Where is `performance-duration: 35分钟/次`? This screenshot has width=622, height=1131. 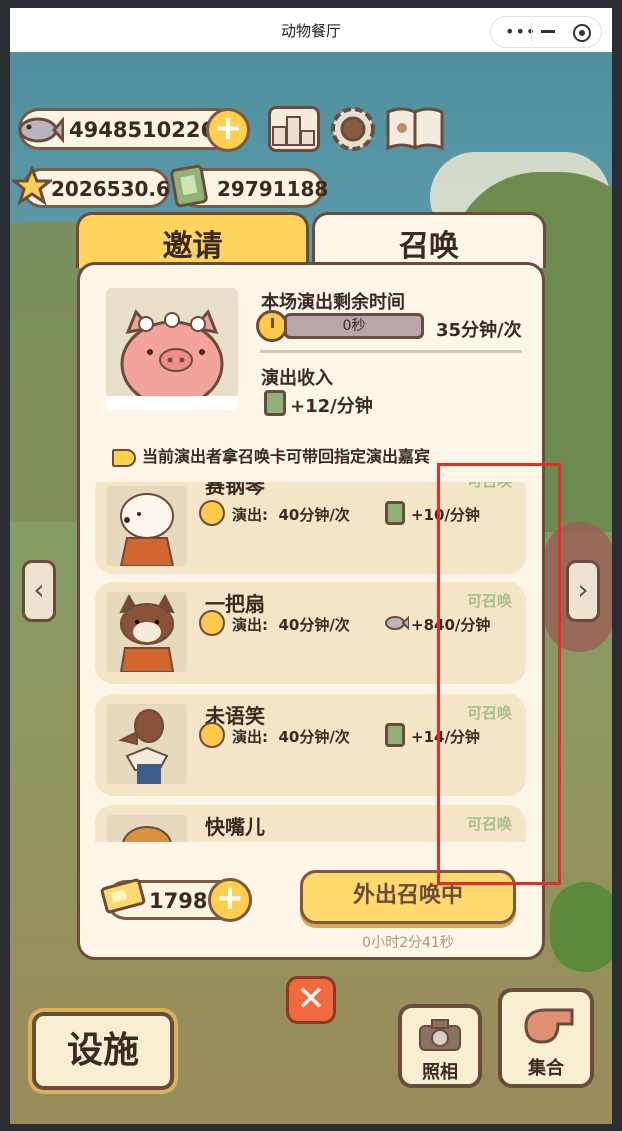 performance-duration: 35分钟/次 is located at coordinates (479, 330).